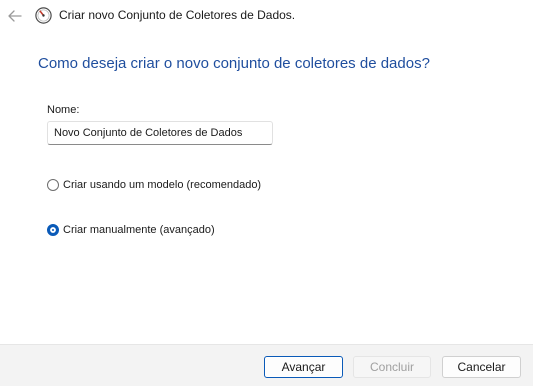 The width and height of the screenshot is (533, 386). What do you see at coordinates (43, 15) in the screenshot?
I see `performance-monitor-icon` at bounding box center [43, 15].